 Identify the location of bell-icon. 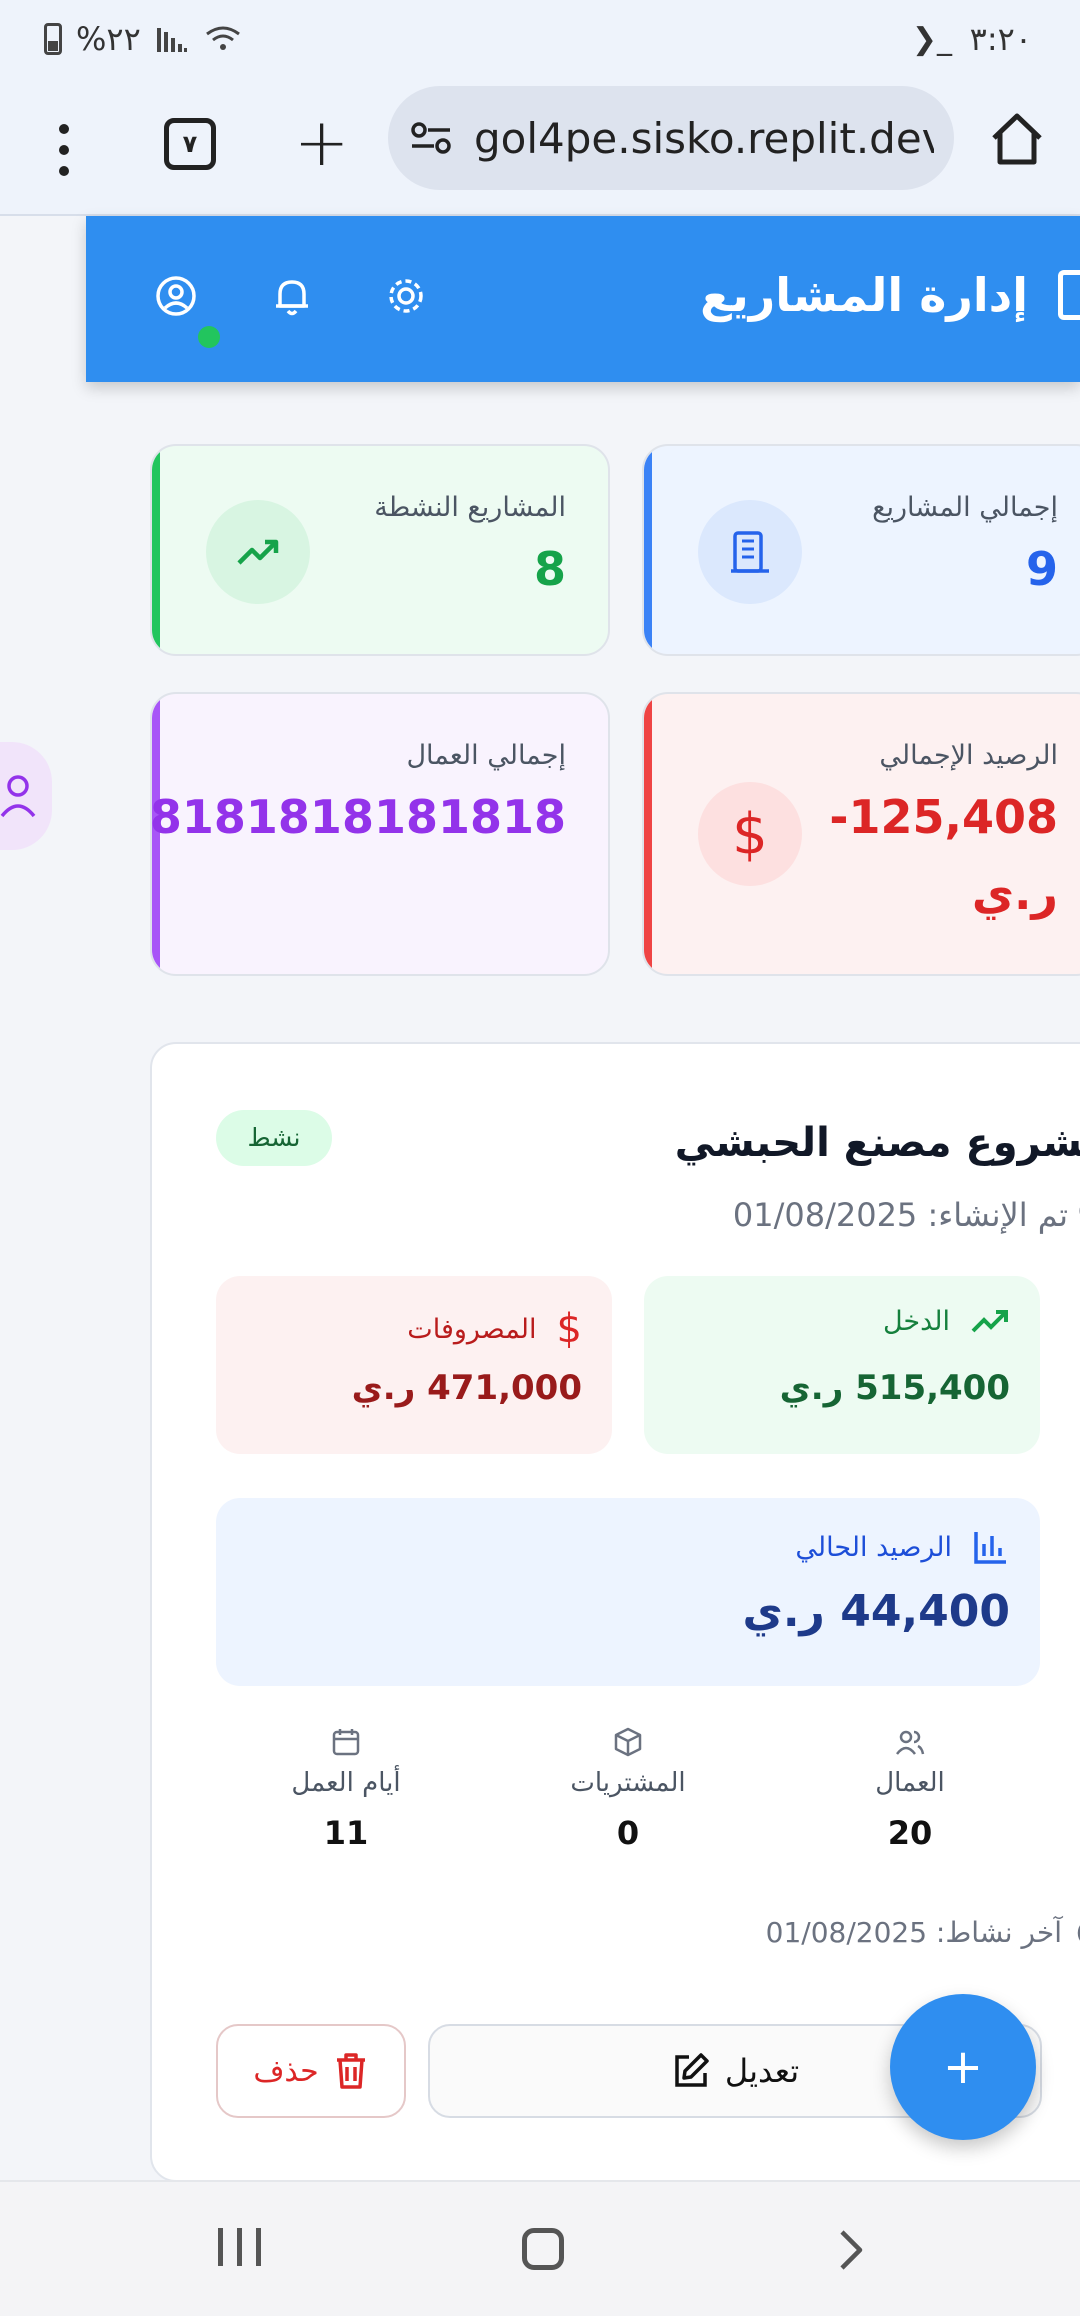
(292, 296).